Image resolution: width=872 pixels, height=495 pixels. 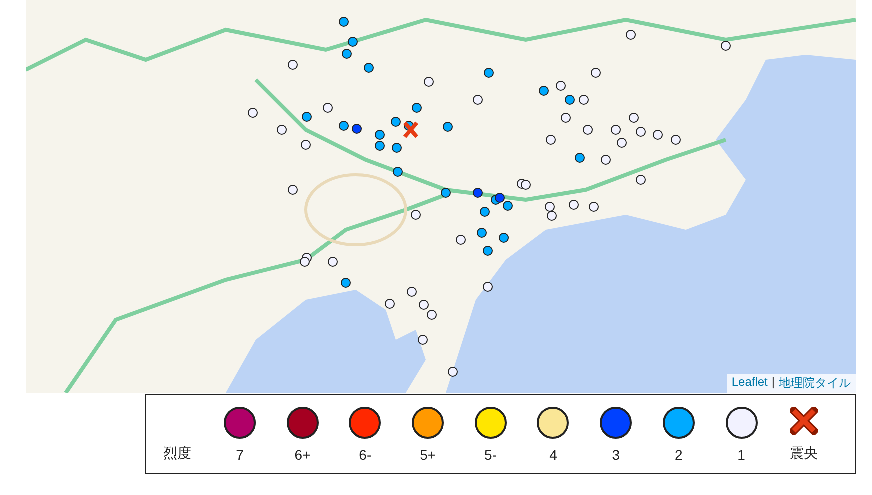 I want to click on legend-label: 5+, so click(x=428, y=455).